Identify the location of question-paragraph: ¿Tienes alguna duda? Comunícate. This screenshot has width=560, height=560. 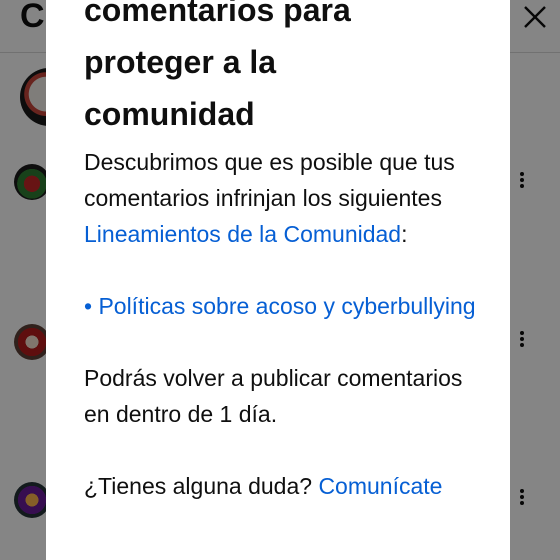
(284, 486).